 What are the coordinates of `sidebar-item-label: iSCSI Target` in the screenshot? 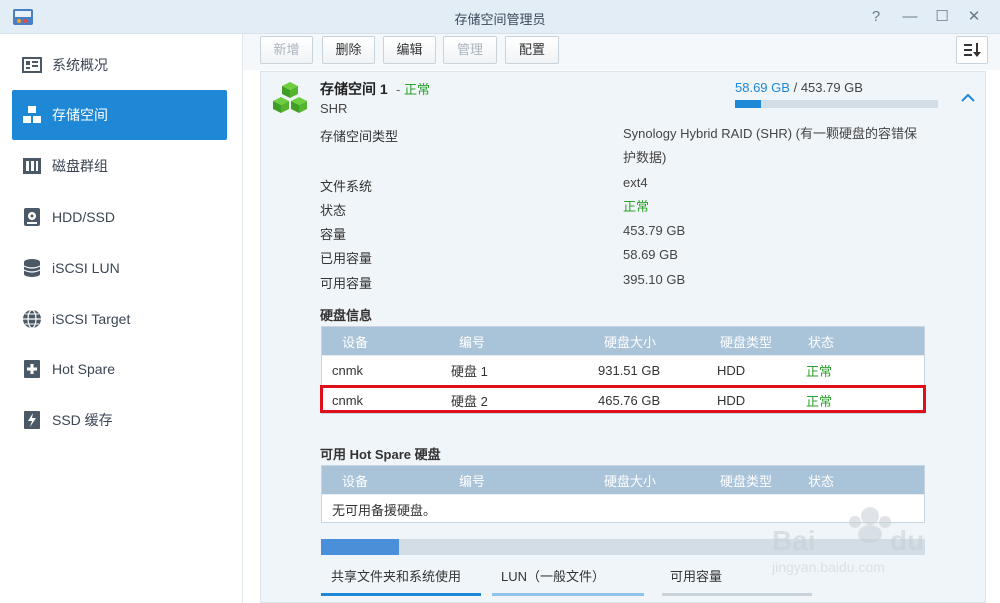 It's located at (91, 319).